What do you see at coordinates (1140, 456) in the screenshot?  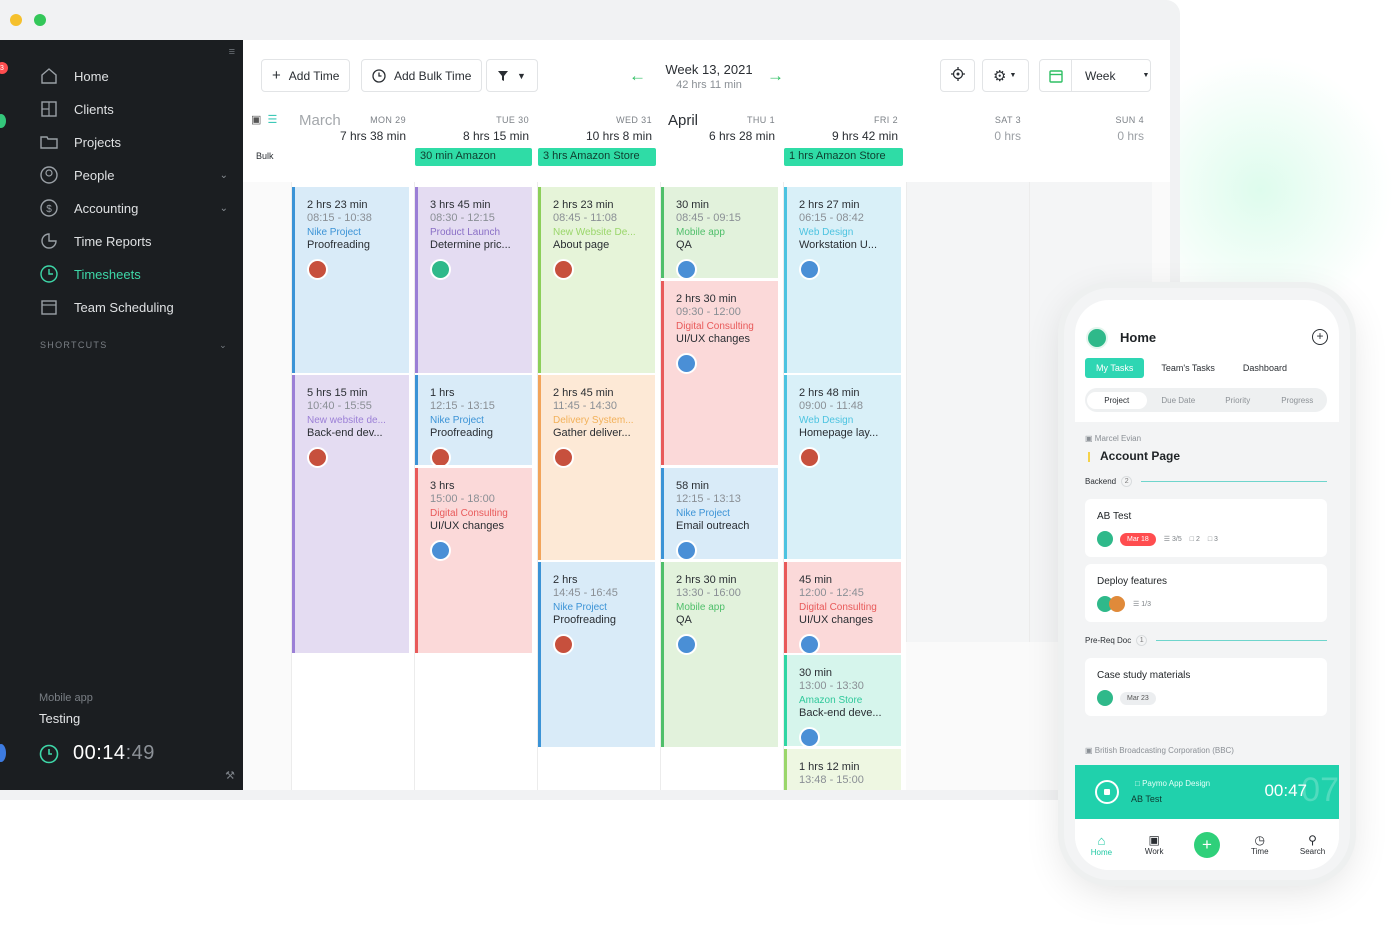 I see `project-title: Account Page` at bounding box center [1140, 456].